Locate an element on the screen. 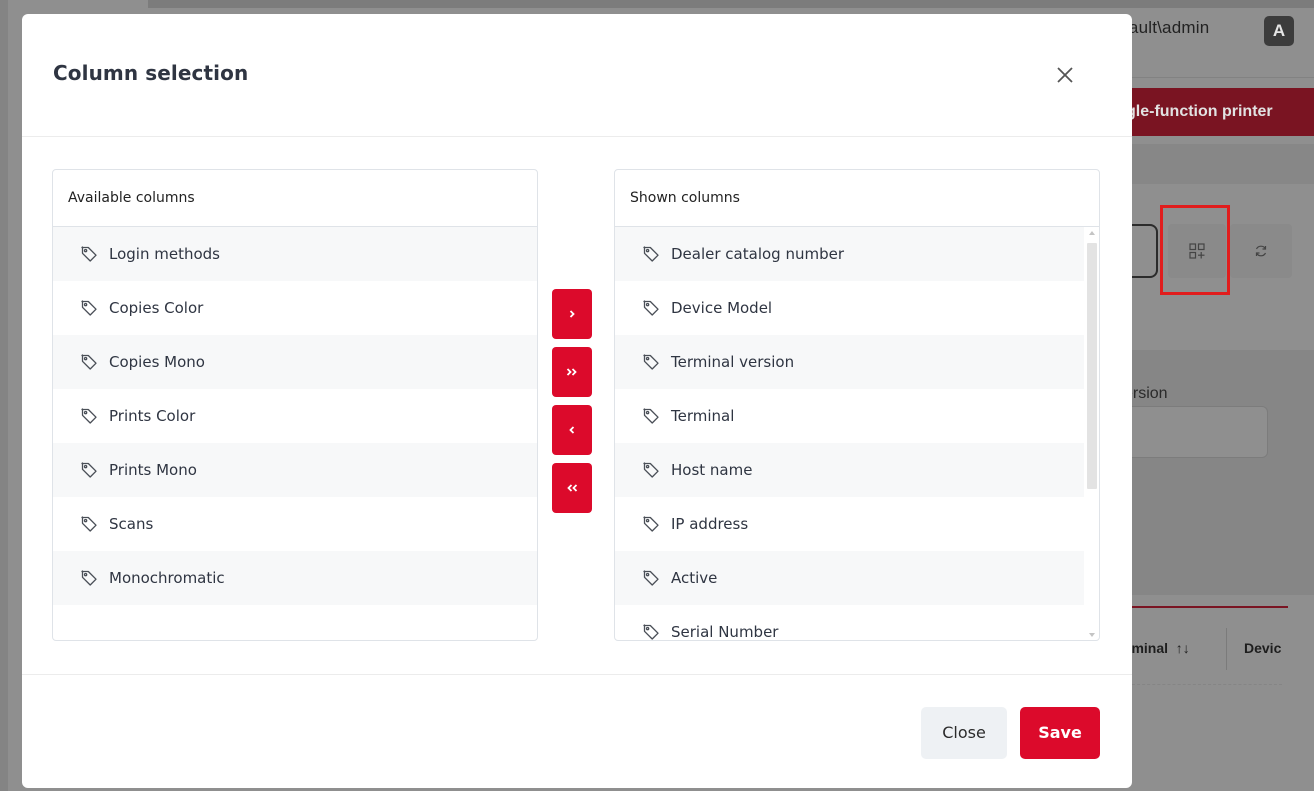 This screenshot has width=1314, height=791. refresh-icon is located at coordinates (1261, 251).